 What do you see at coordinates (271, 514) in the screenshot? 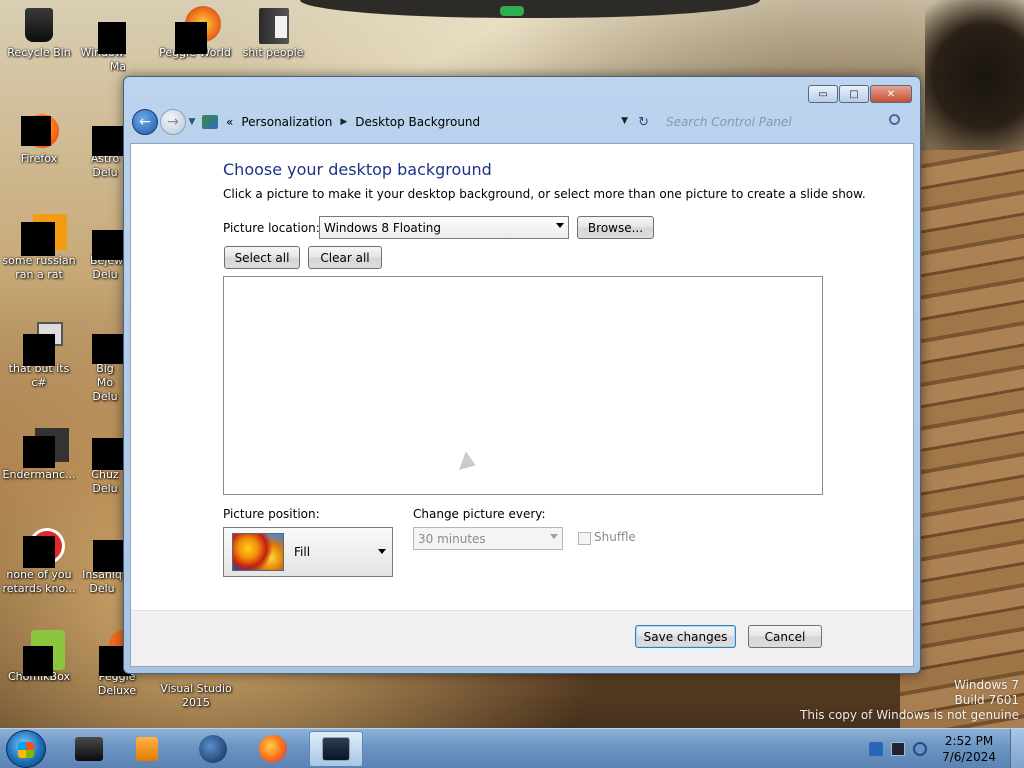
I see `picture-position-label: Picture position:` at bounding box center [271, 514].